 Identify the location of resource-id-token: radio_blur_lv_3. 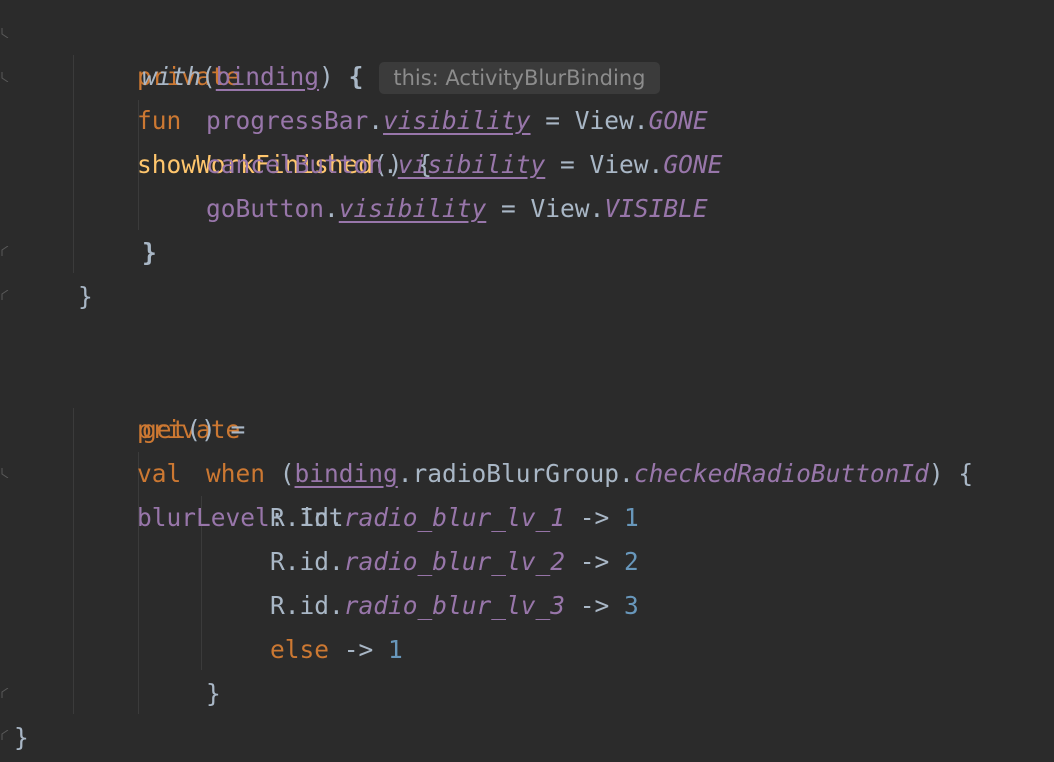
(454, 605).